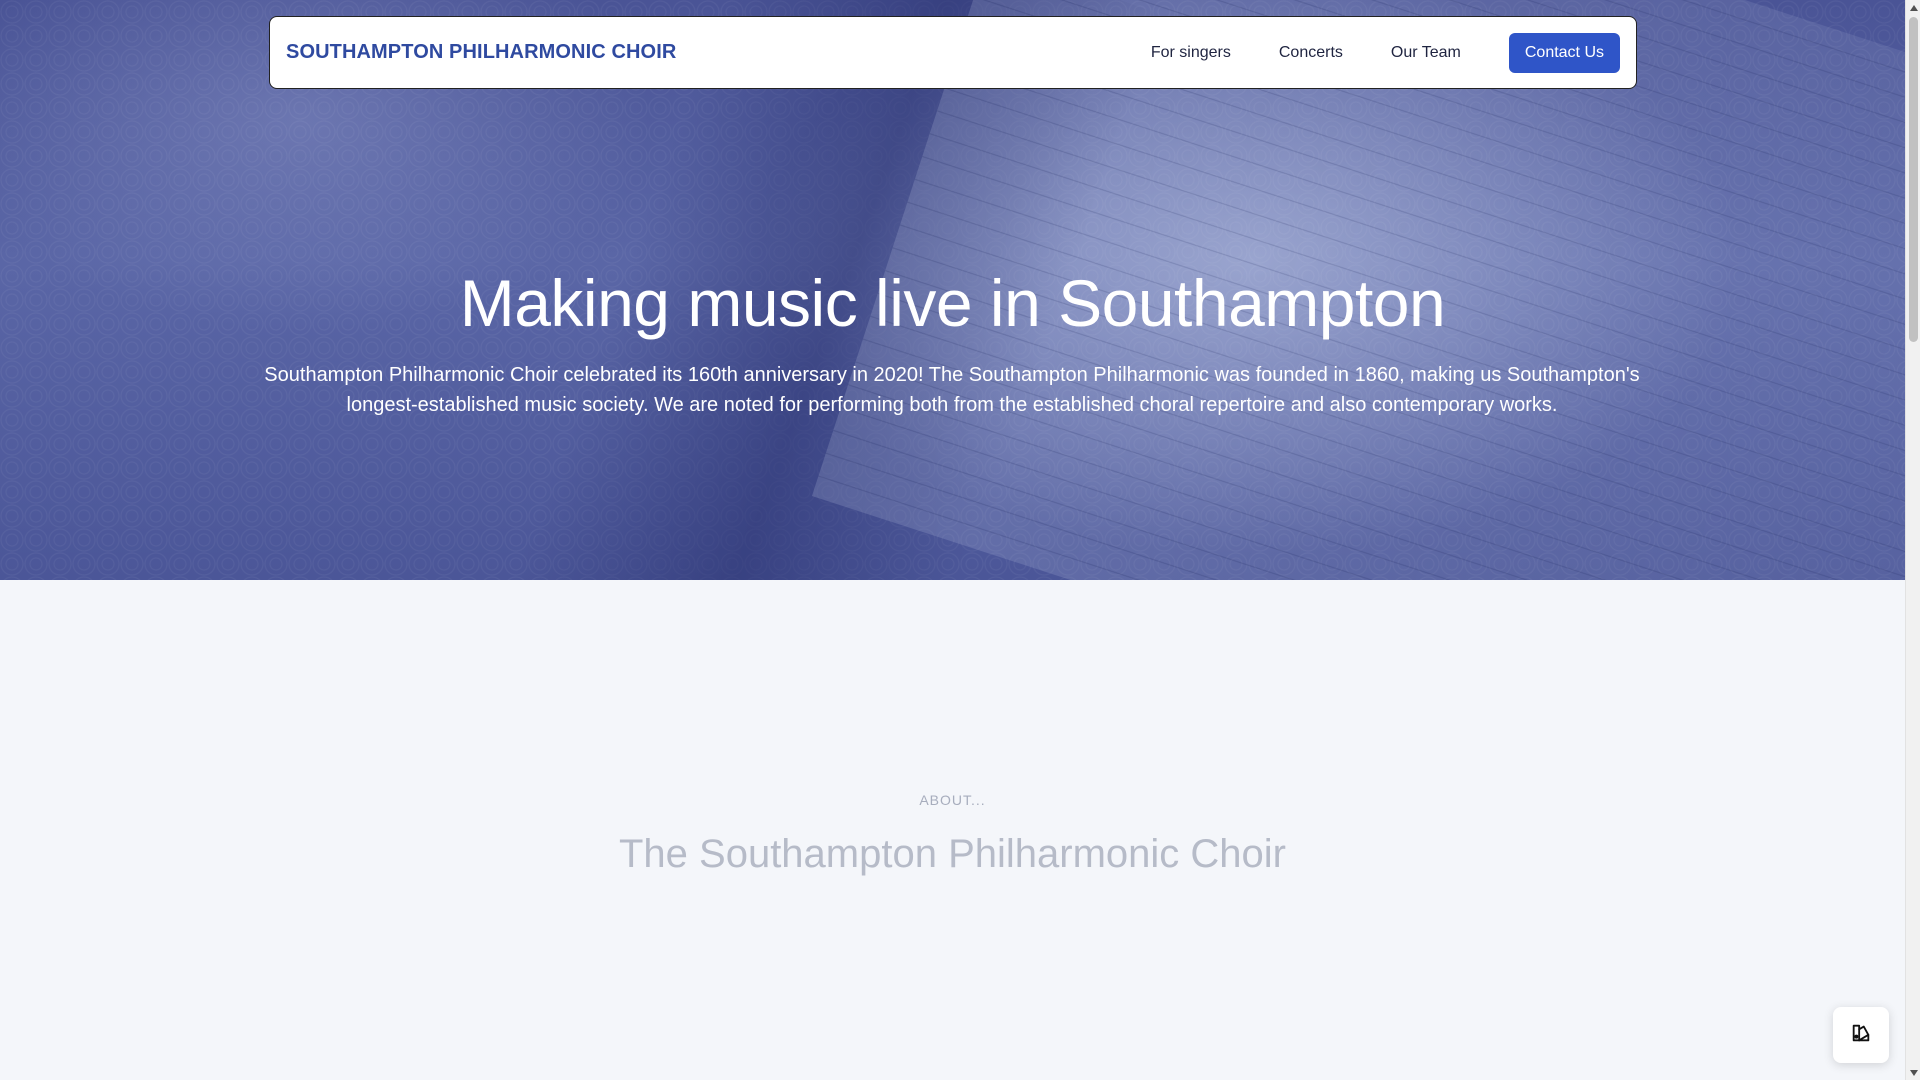 This screenshot has width=1920, height=1080. Describe the element at coordinates (1912, 540) in the screenshot. I see `scrollbar` at that location.